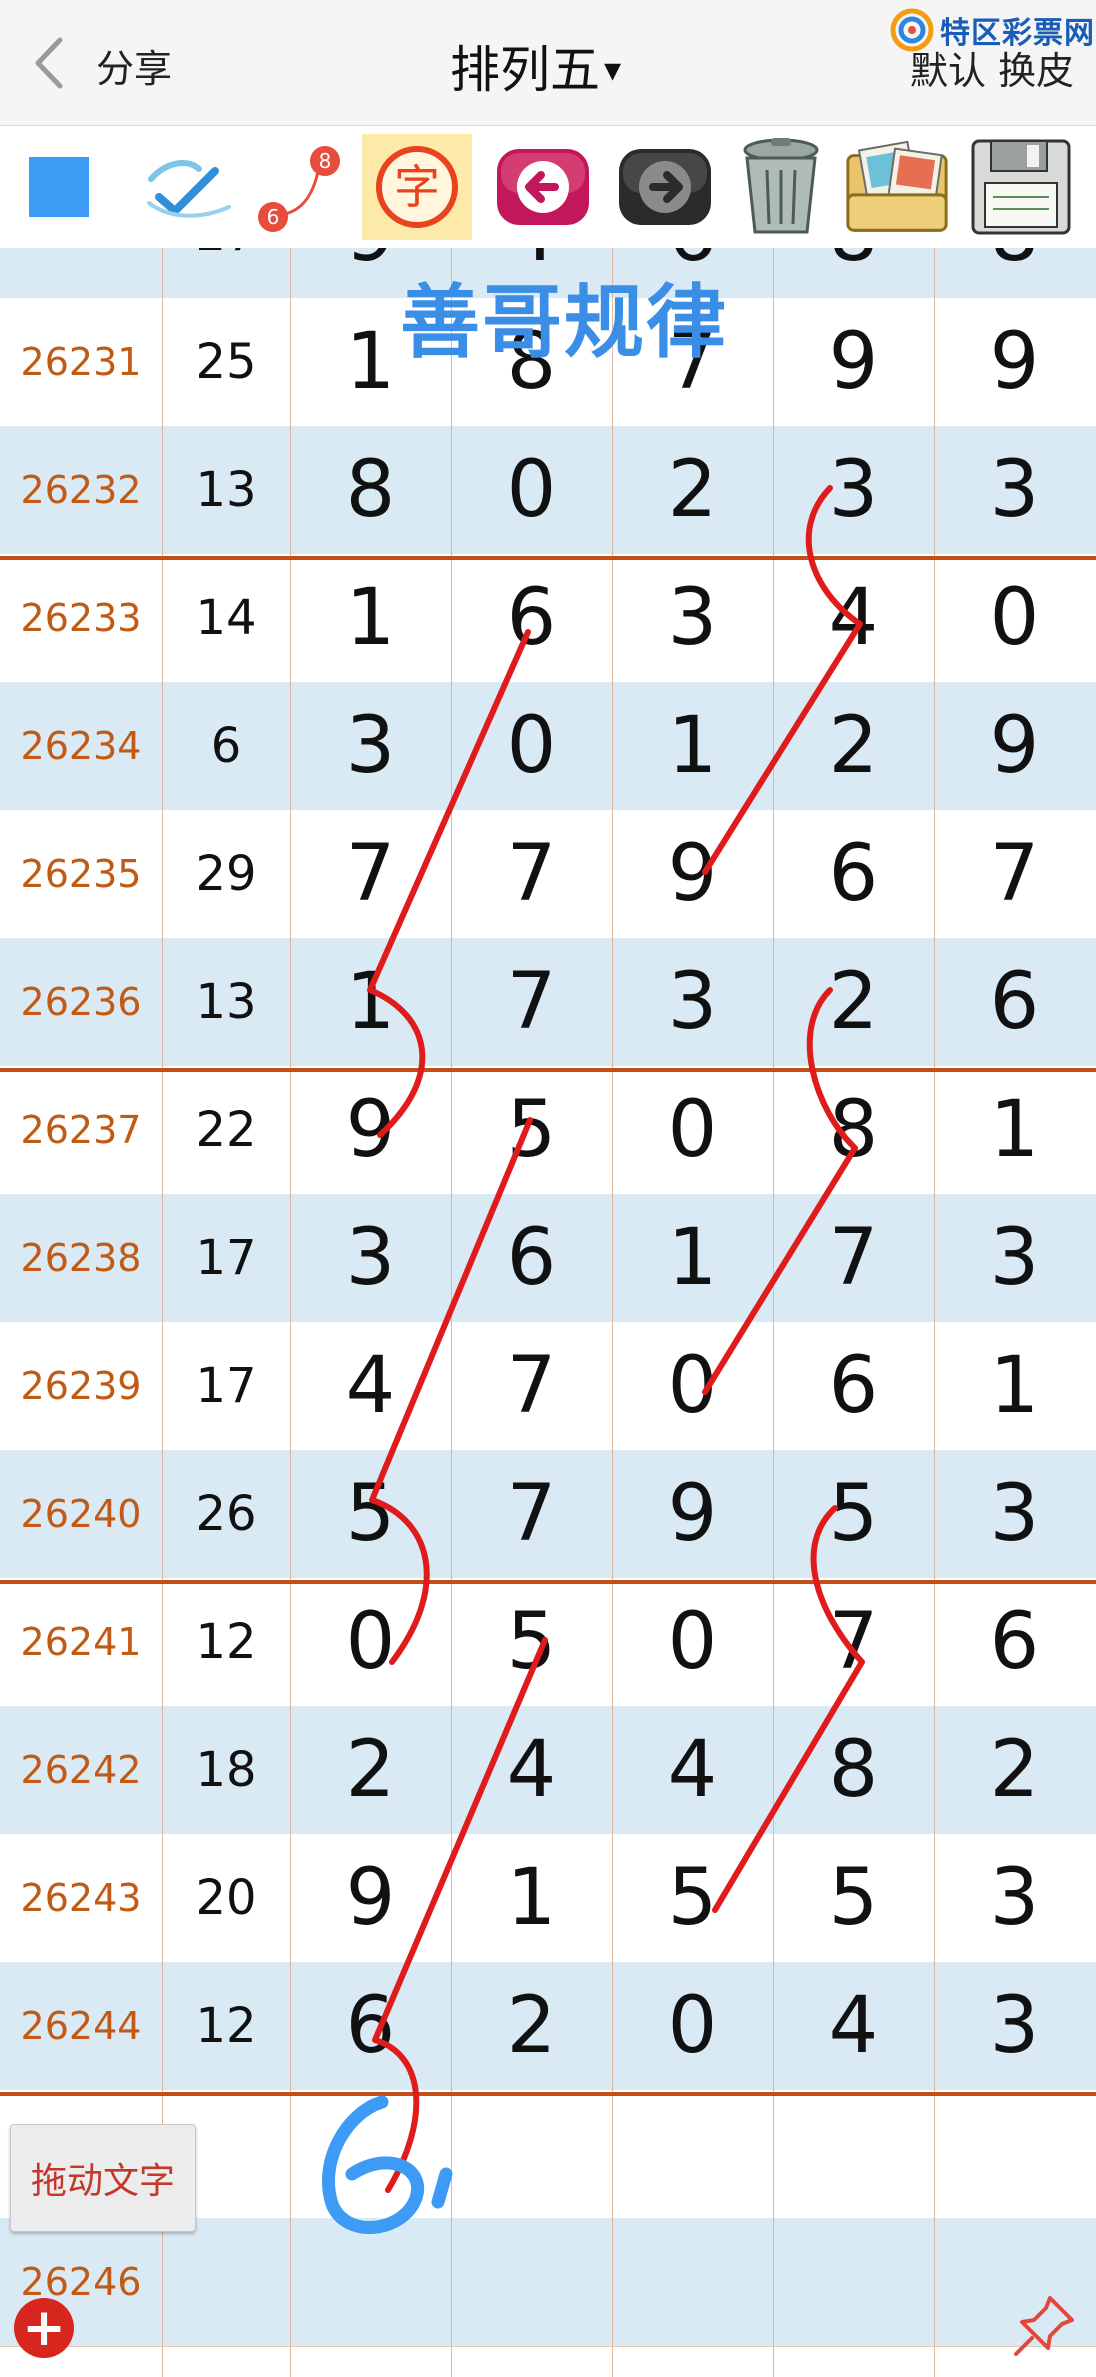 The width and height of the screenshot is (1096, 2377). I want to click on draw-row: 26241 12 0 5 0 7 6, so click(548, 1642).